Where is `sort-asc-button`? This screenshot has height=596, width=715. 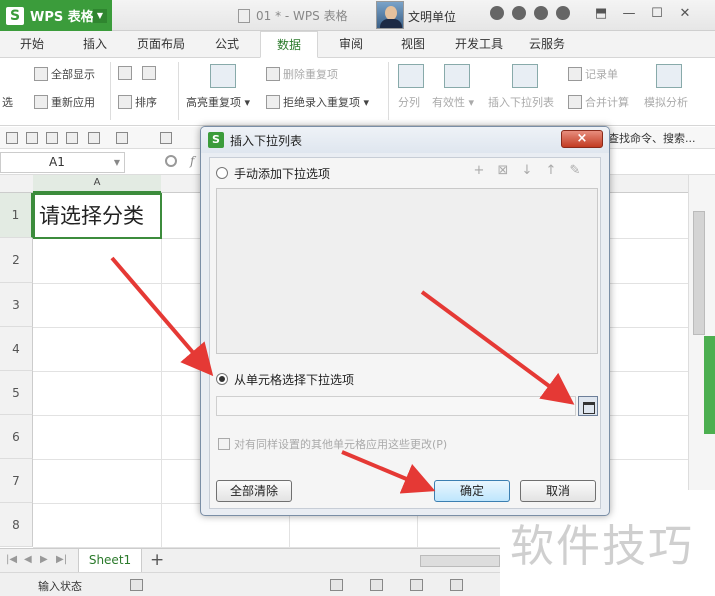
sort-asc-button is located at coordinates (126, 73).